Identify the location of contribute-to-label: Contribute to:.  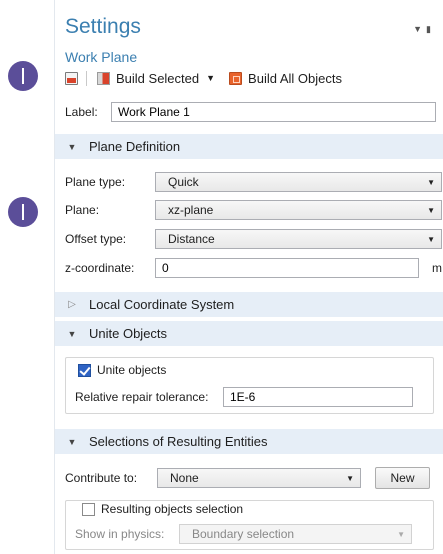
(101, 478).